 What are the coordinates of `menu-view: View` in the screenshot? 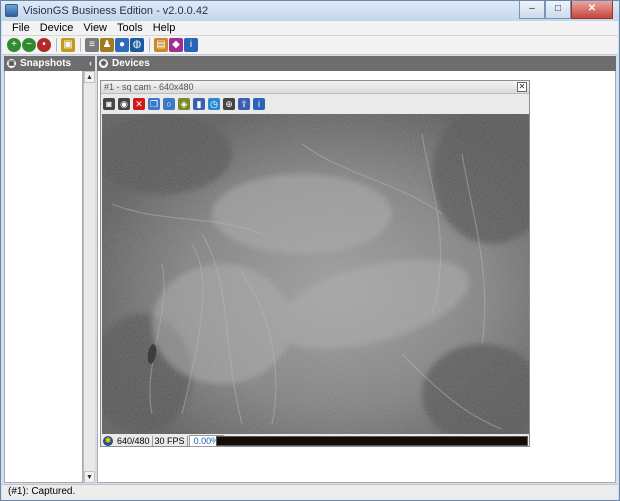 It's located at (95, 28).